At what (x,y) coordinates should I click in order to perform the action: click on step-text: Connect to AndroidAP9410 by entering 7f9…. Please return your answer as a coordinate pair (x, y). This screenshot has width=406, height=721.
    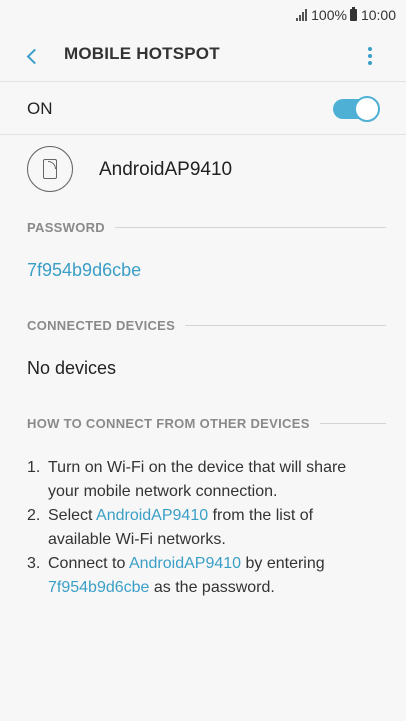
    Looking at the image, I should click on (212, 576).